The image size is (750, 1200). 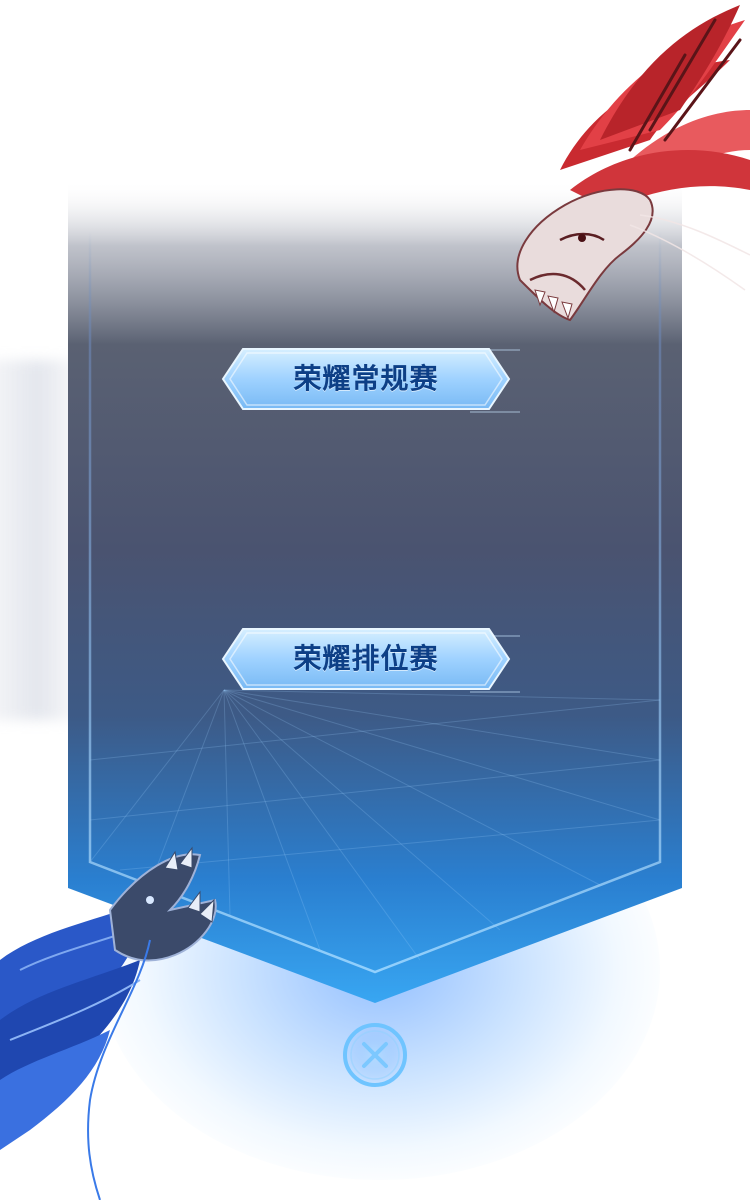 I want to click on regular-season-button: 荣耀常规赛, so click(x=366, y=379).